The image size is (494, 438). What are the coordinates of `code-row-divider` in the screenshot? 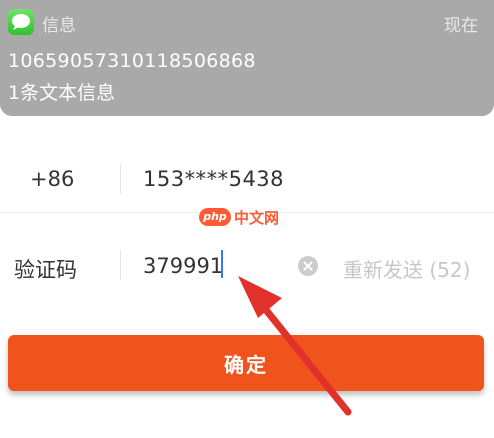 It's located at (120, 265).